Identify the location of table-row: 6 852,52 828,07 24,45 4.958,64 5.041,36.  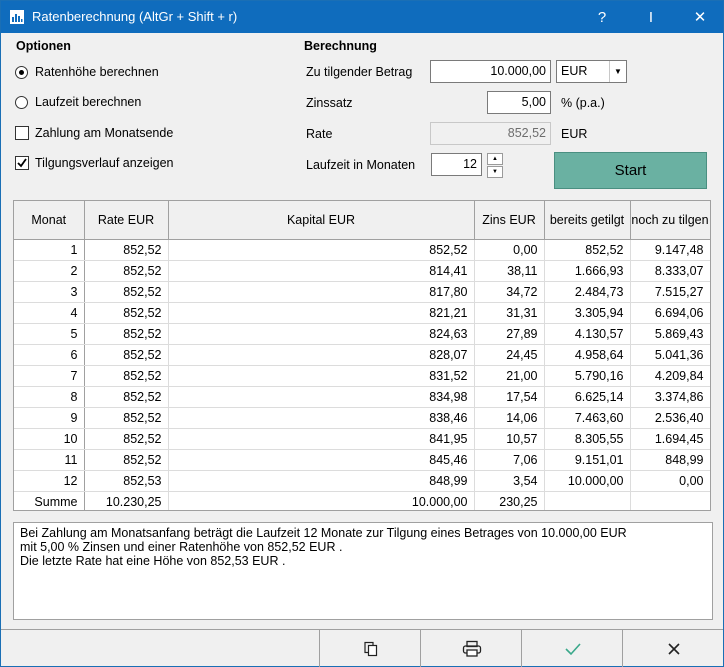
(362, 355).